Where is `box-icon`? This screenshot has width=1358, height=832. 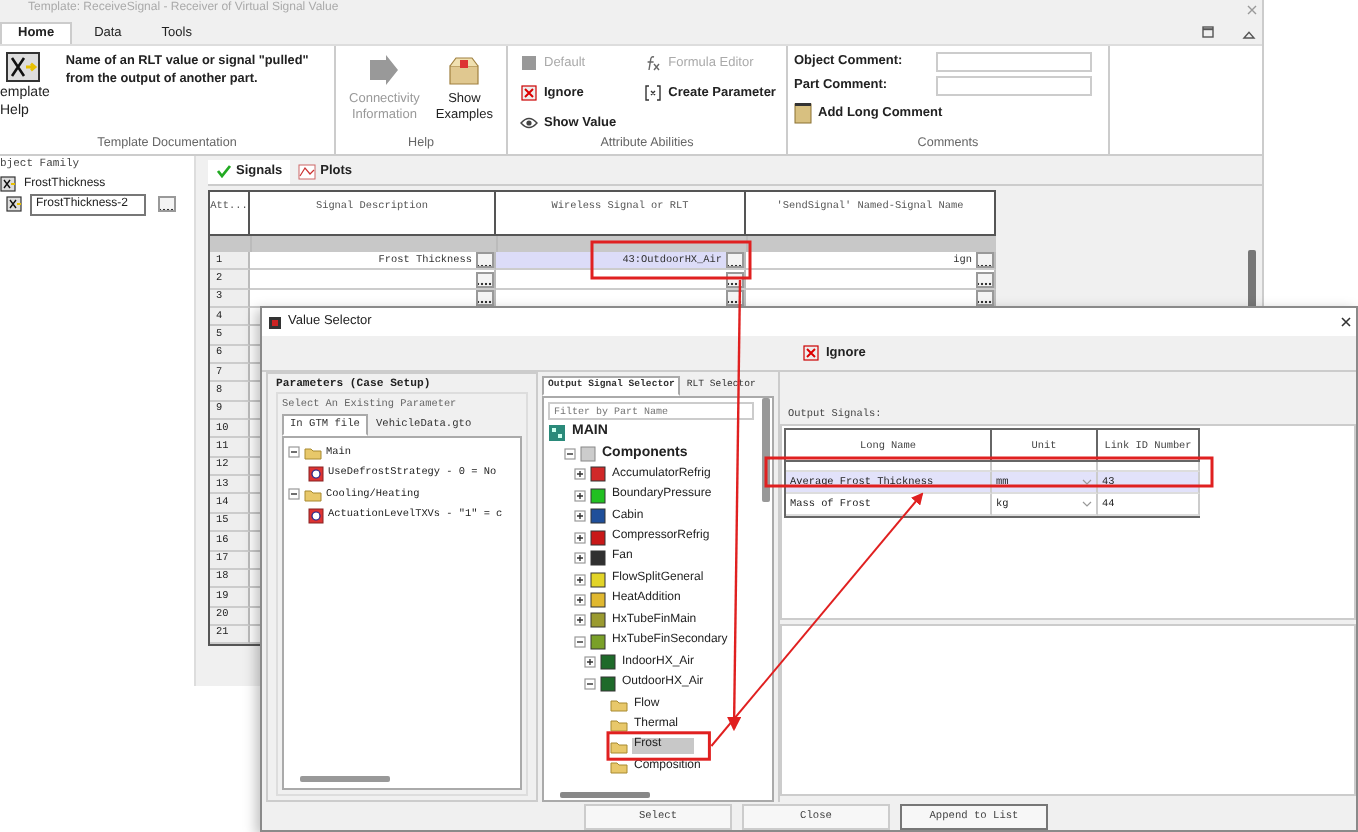
box-icon is located at coordinates (464, 70).